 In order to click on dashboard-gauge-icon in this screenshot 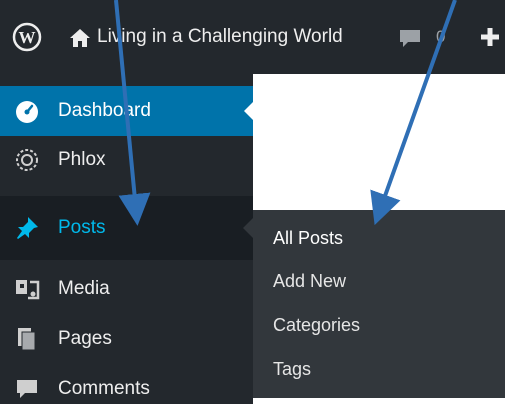, I will do `click(27, 112)`.